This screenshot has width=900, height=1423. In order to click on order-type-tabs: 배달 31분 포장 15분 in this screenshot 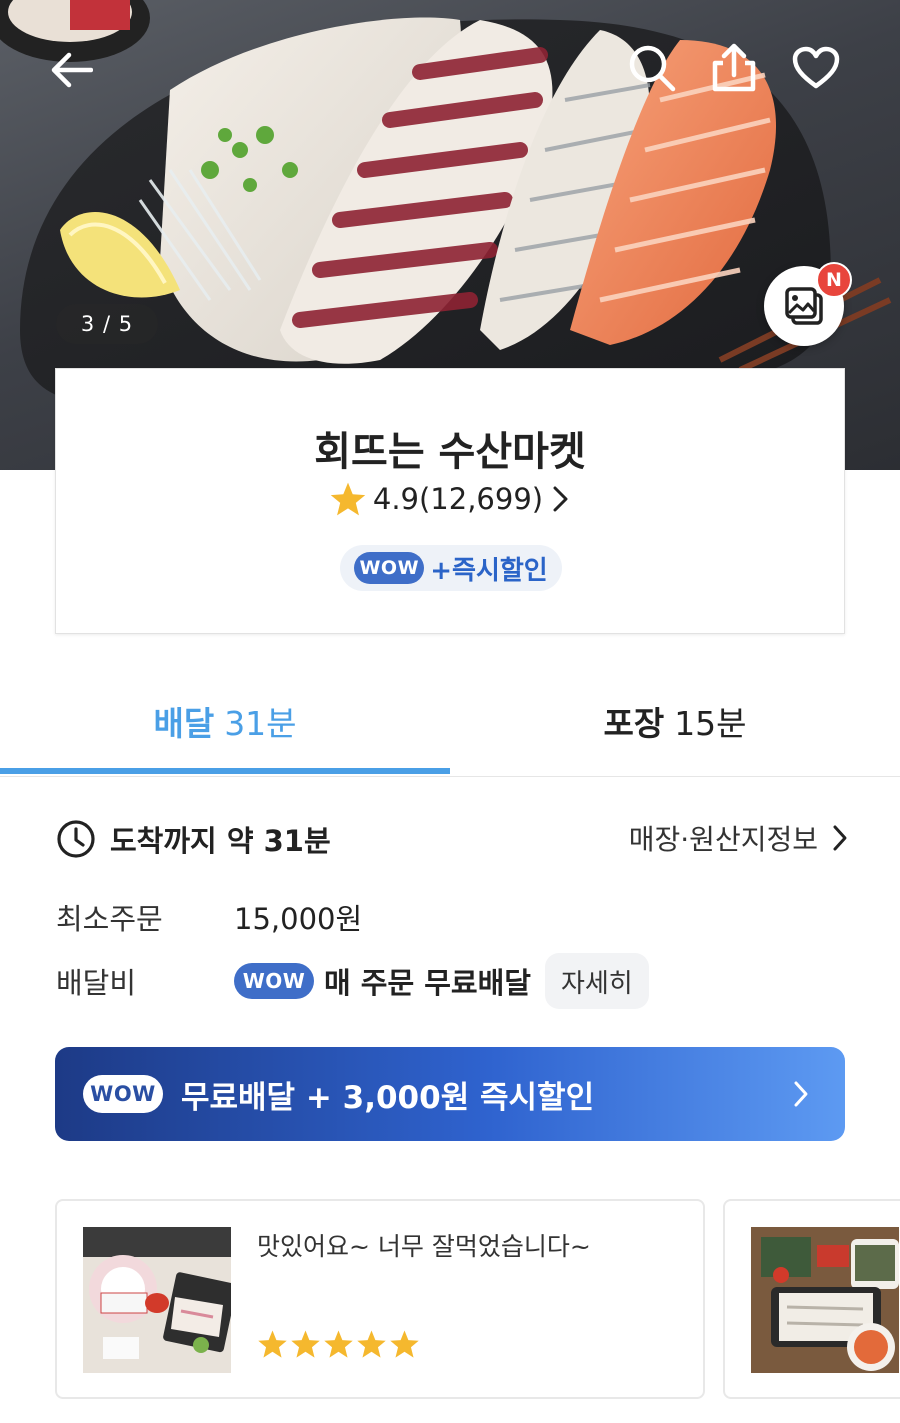, I will do `click(450, 721)`.